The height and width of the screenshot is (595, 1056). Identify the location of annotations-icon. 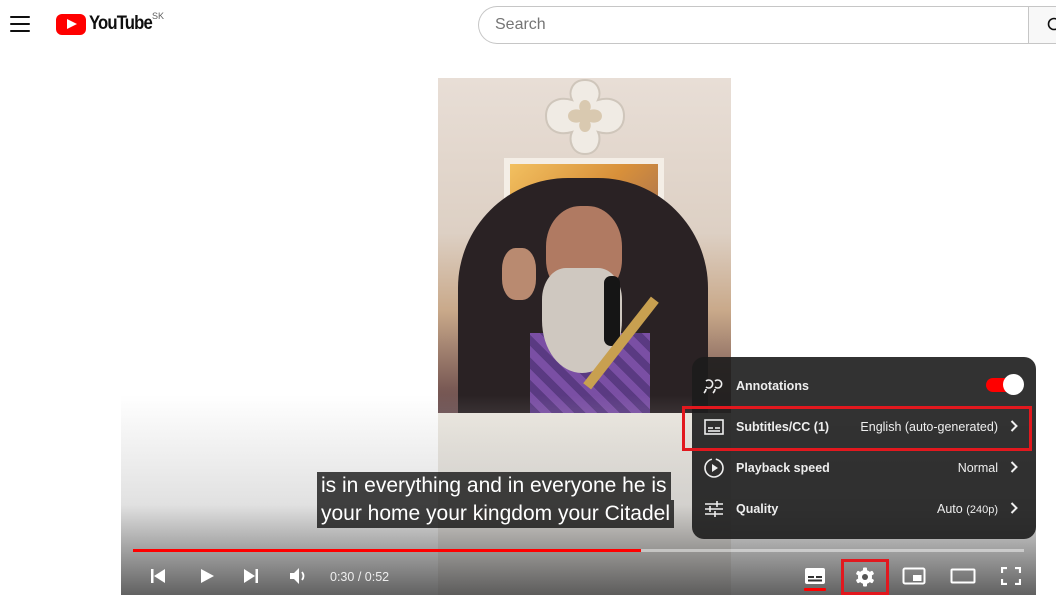
(713, 386).